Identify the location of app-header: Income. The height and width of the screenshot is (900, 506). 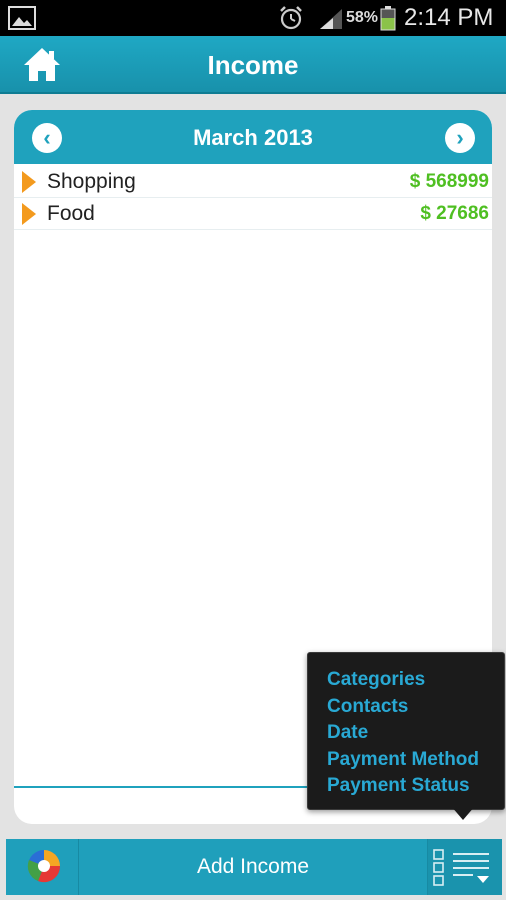
(253, 65).